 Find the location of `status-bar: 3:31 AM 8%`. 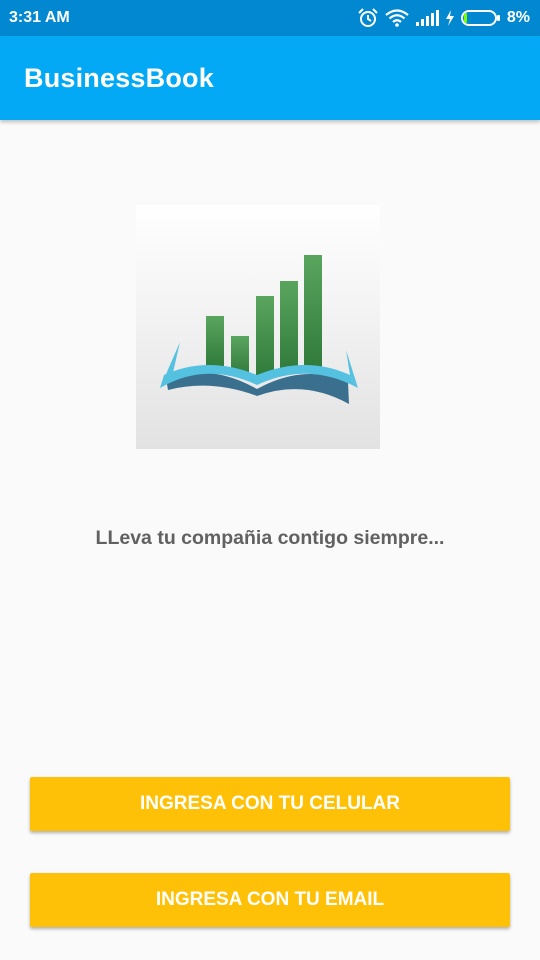

status-bar: 3:31 AM 8% is located at coordinates (270, 18).